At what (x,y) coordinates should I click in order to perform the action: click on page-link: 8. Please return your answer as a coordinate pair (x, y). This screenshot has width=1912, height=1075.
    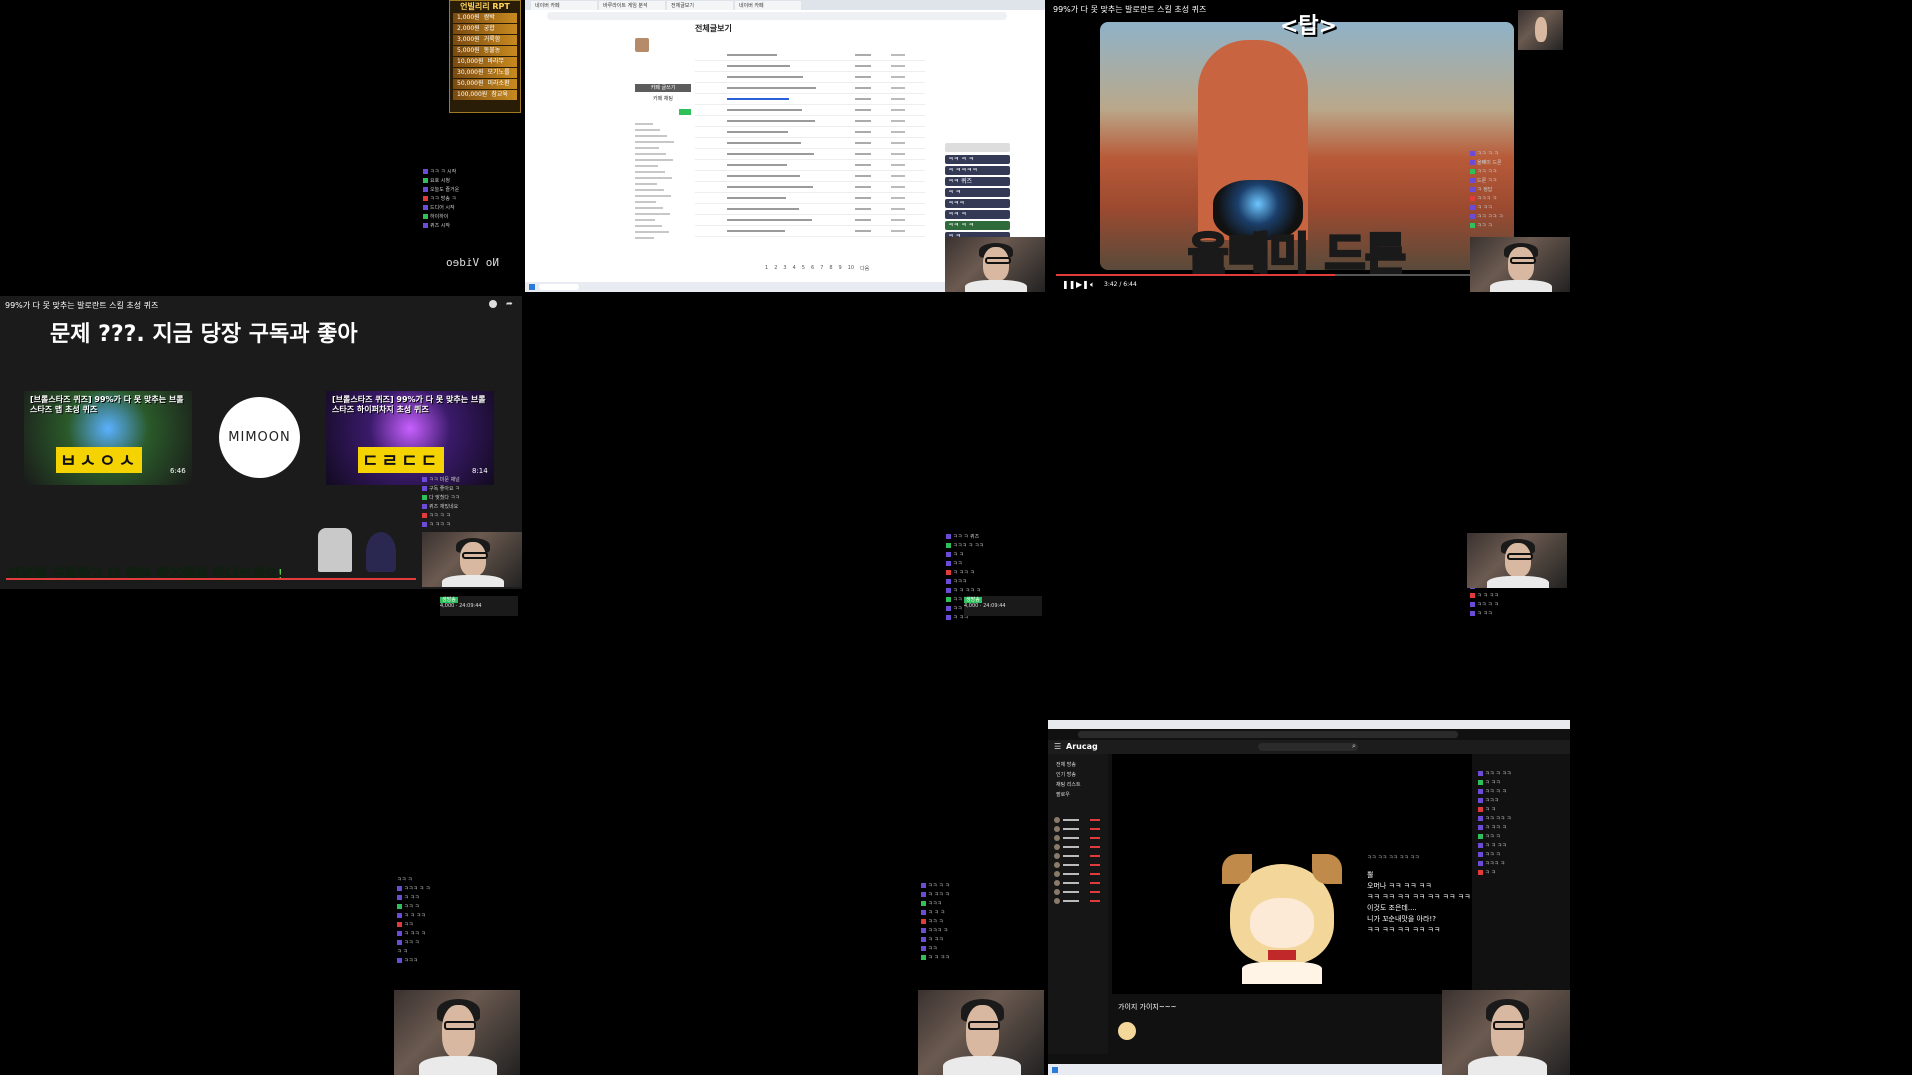
    Looking at the image, I should click on (830, 268).